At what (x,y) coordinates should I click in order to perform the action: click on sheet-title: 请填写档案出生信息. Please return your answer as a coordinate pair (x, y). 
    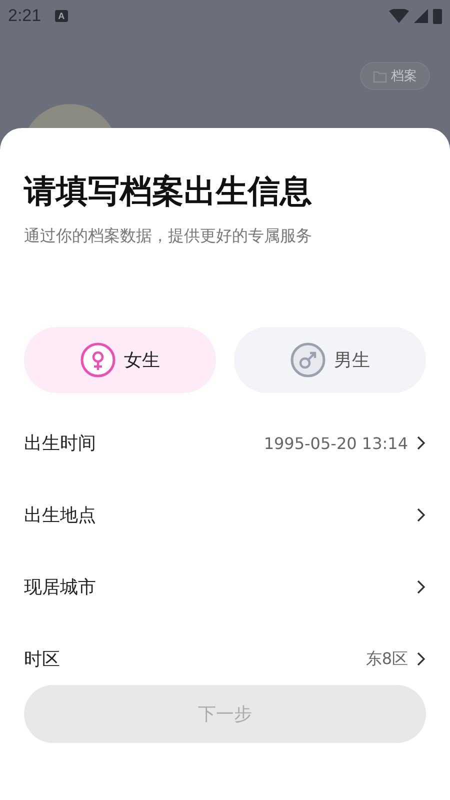
    Looking at the image, I should click on (168, 191).